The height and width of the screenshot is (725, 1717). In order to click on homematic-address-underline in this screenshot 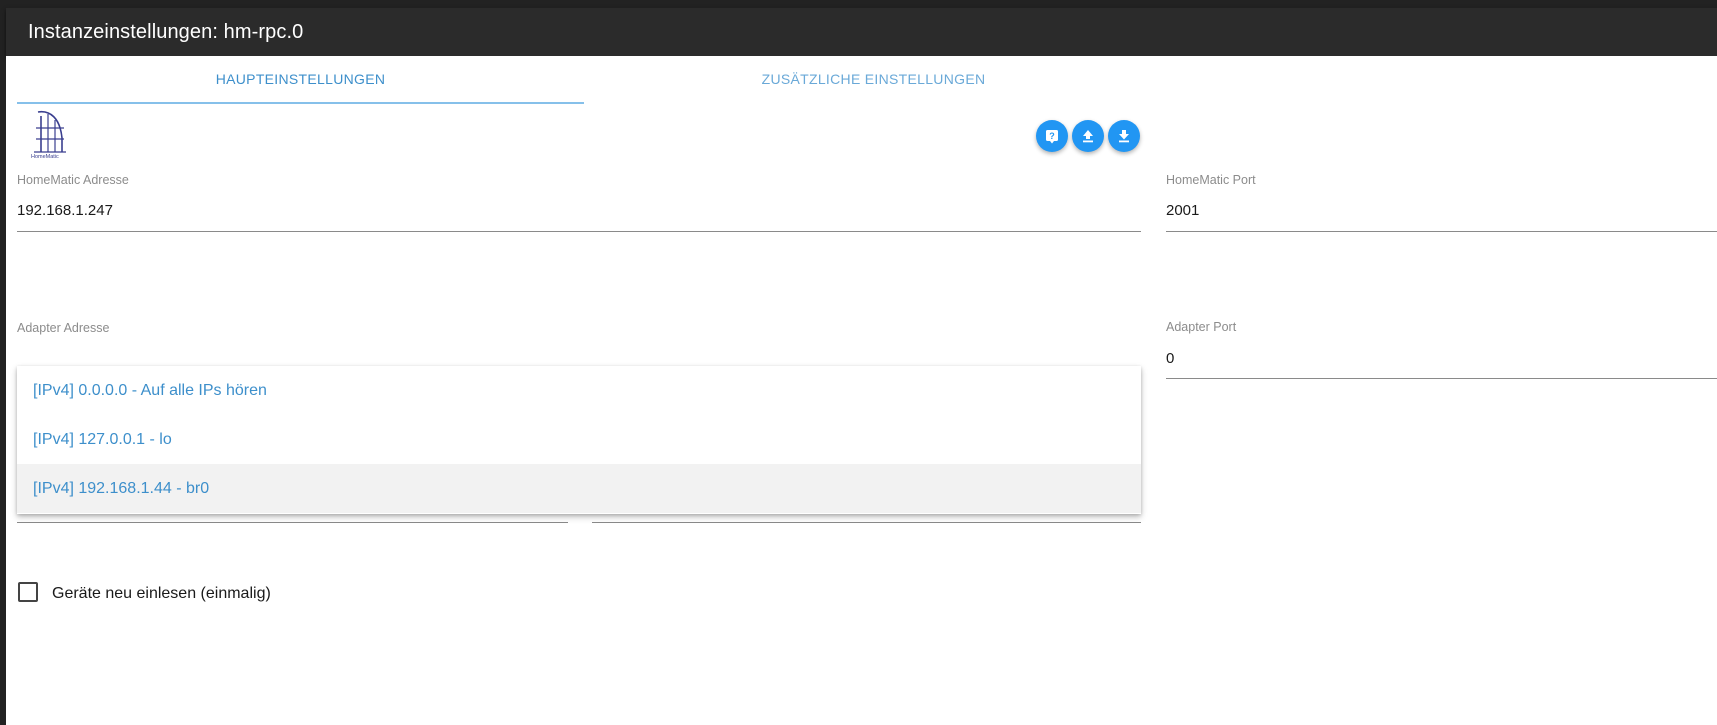, I will do `click(579, 231)`.